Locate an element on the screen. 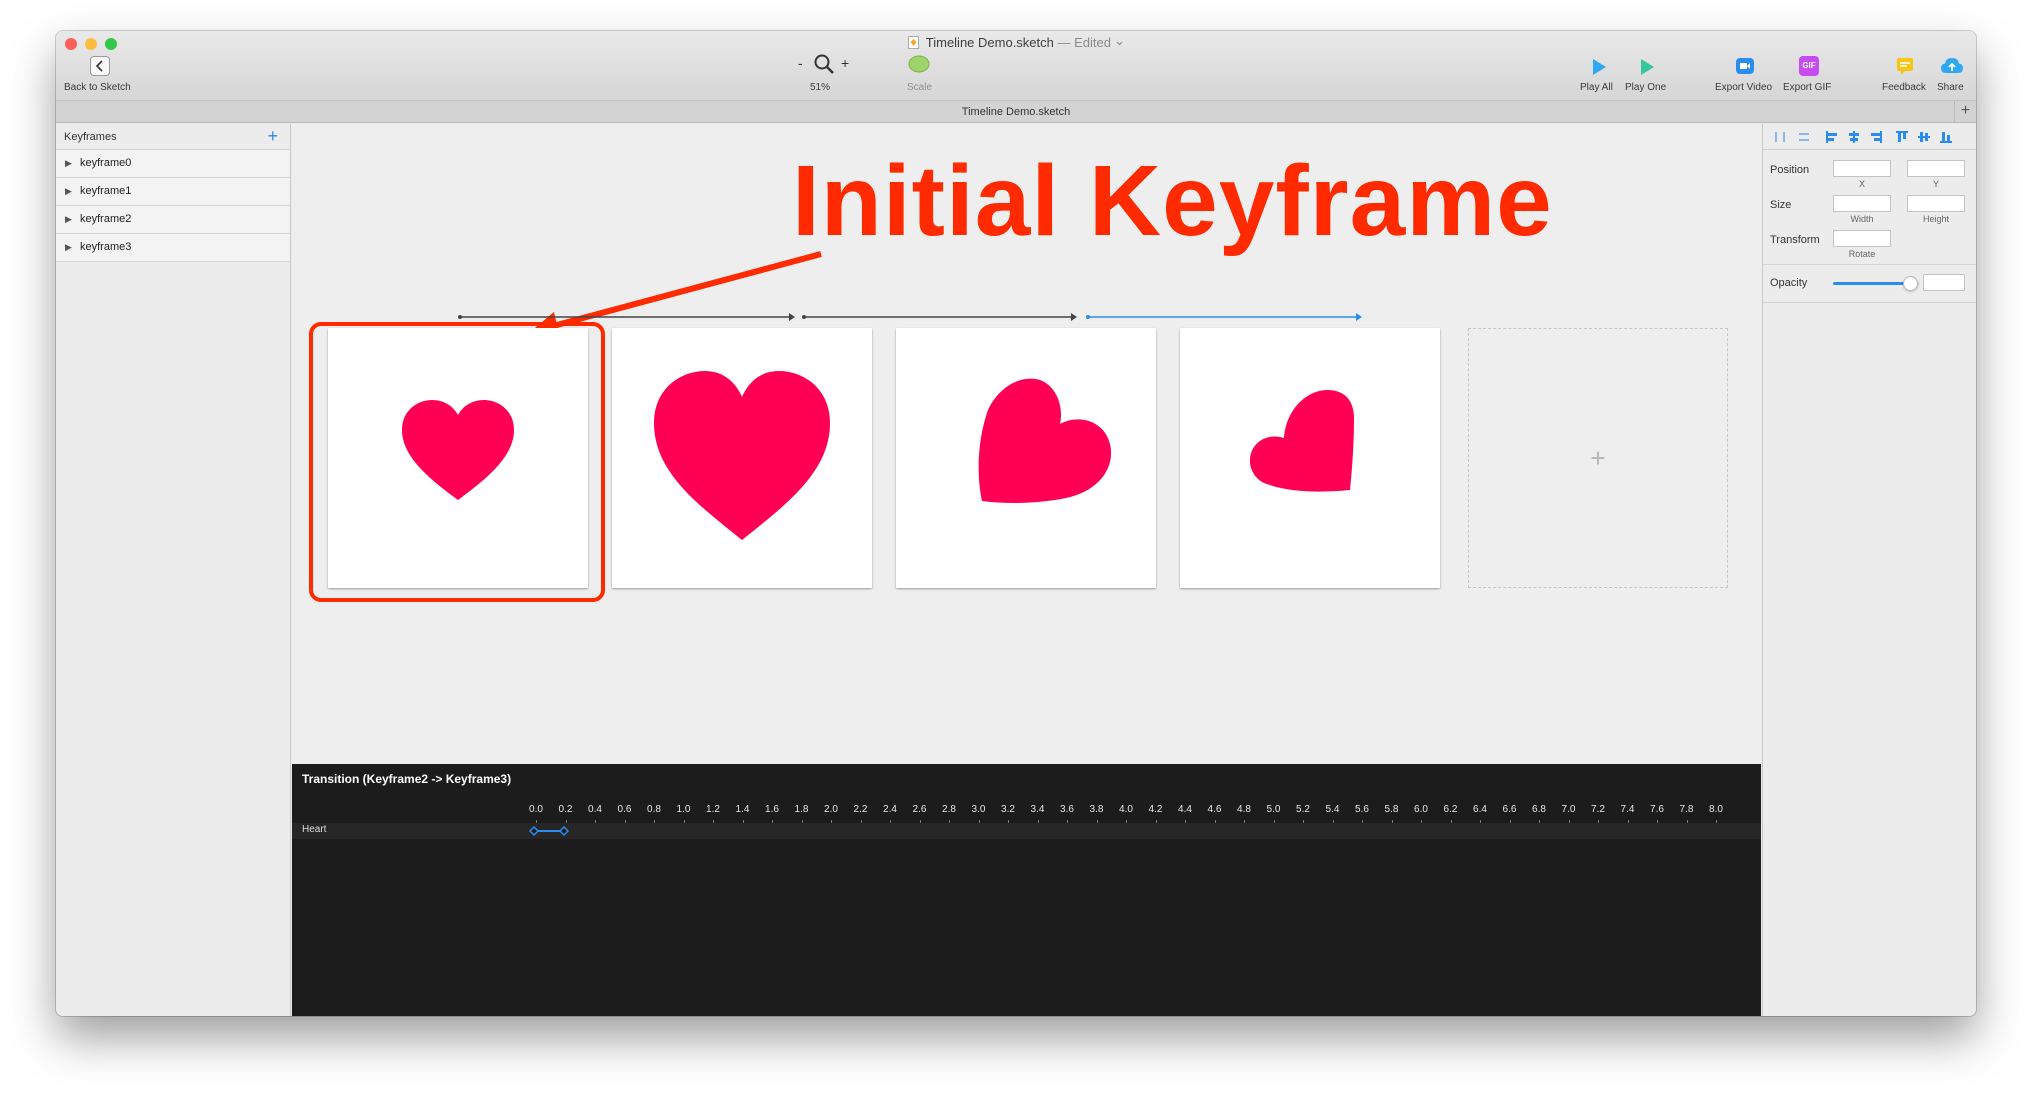  edited-status: — Edited is located at coordinates (1084, 42).